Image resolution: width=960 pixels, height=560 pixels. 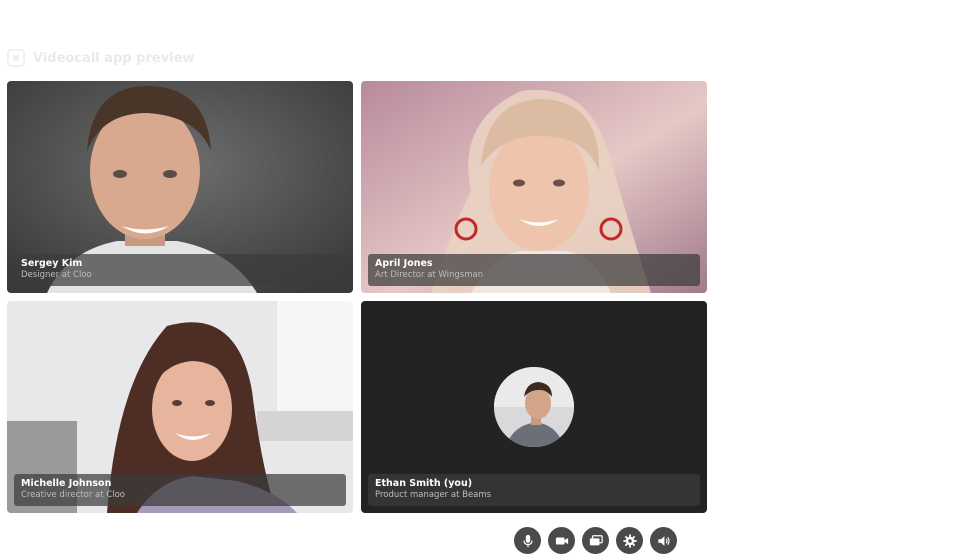 I want to click on screen-share-button, so click(x=595, y=540).